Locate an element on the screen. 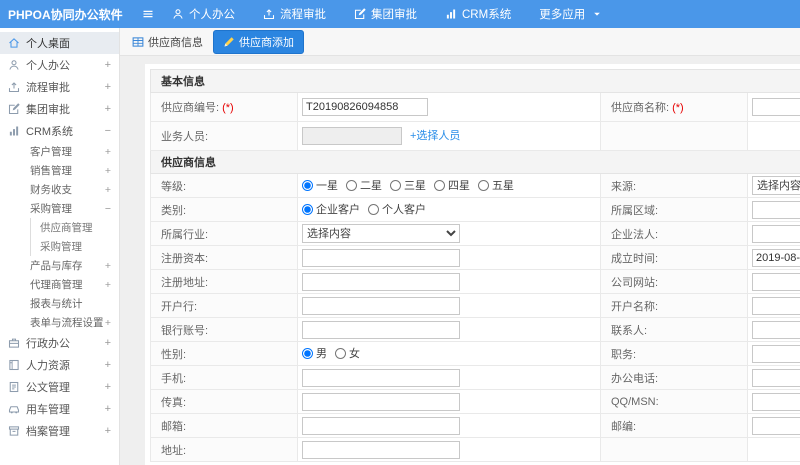  established-date-label: 成立时间: is located at coordinates (635, 258).